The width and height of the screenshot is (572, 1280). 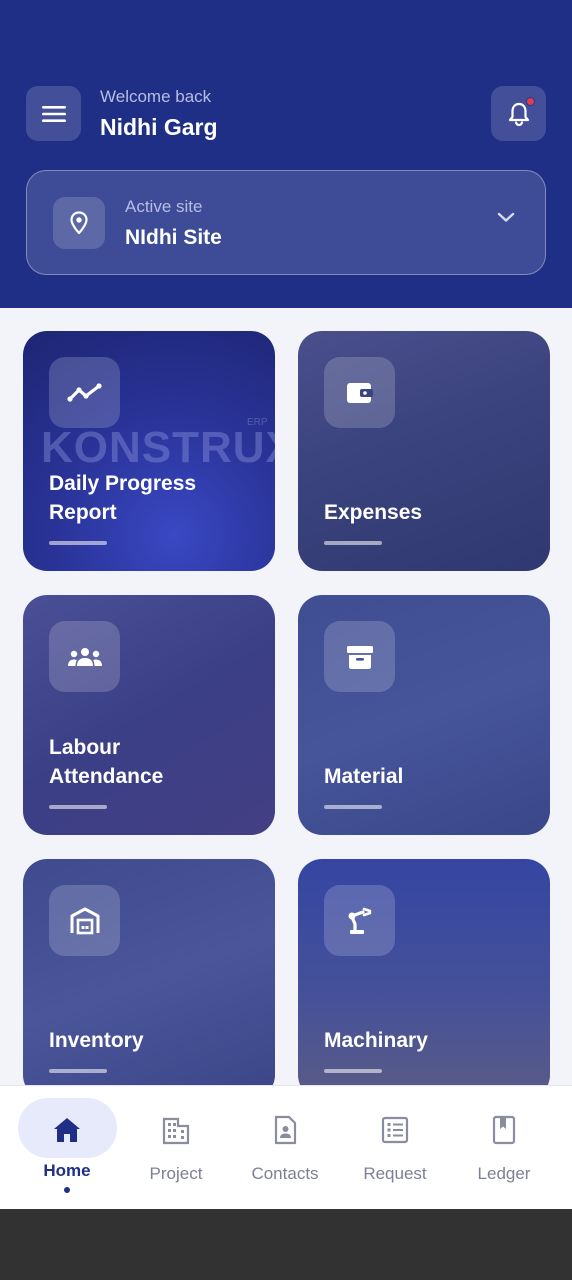 What do you see at coordinates (424, 979) in the screenshot?
I see `tile-machinary: Machinary` at bounding box center [424, 979].